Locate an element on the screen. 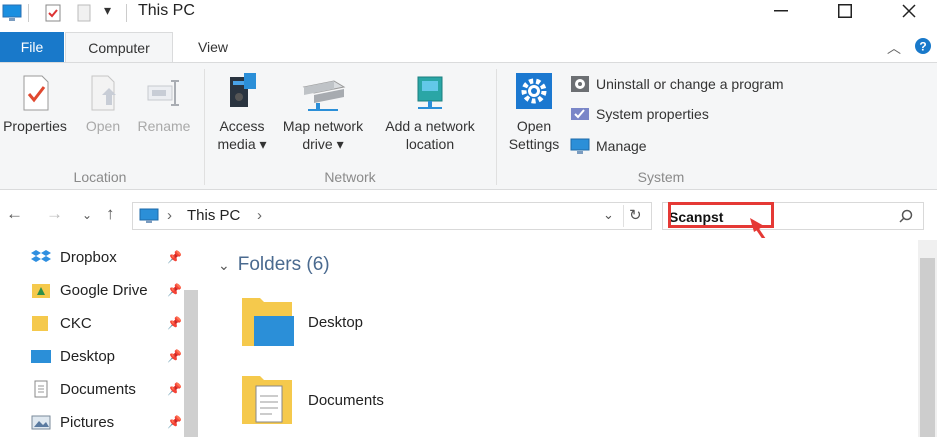 The width and height of the screenshot is (937, 437). sidebar-item-ckc: CKC 📌 is located at coordinates (110, 323).